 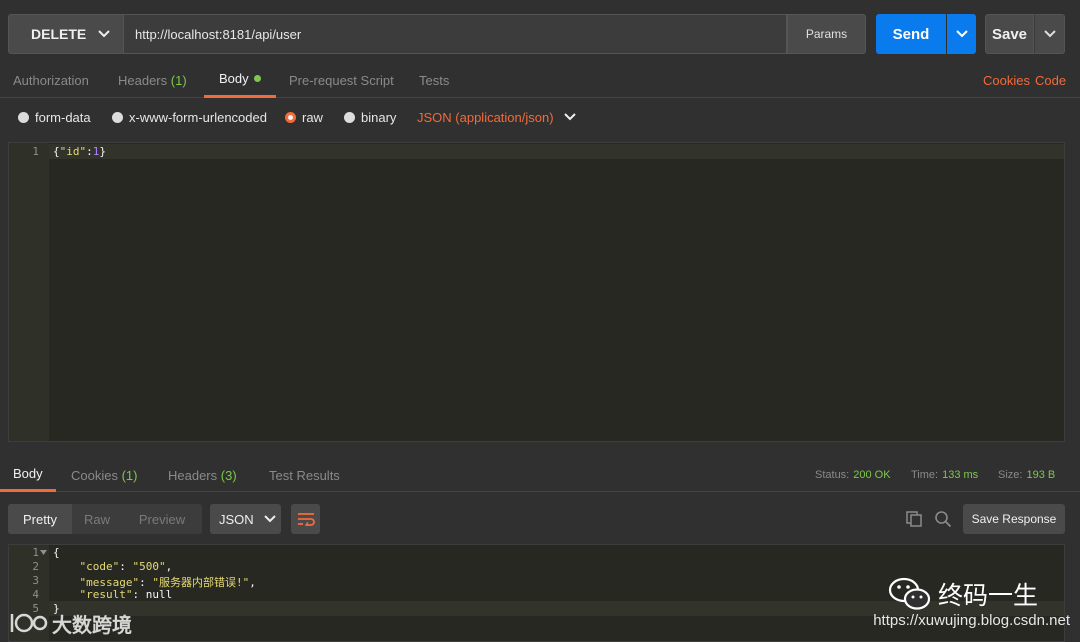 I want to click on tab-authorization: Authorization, so click(x=51, y=80).